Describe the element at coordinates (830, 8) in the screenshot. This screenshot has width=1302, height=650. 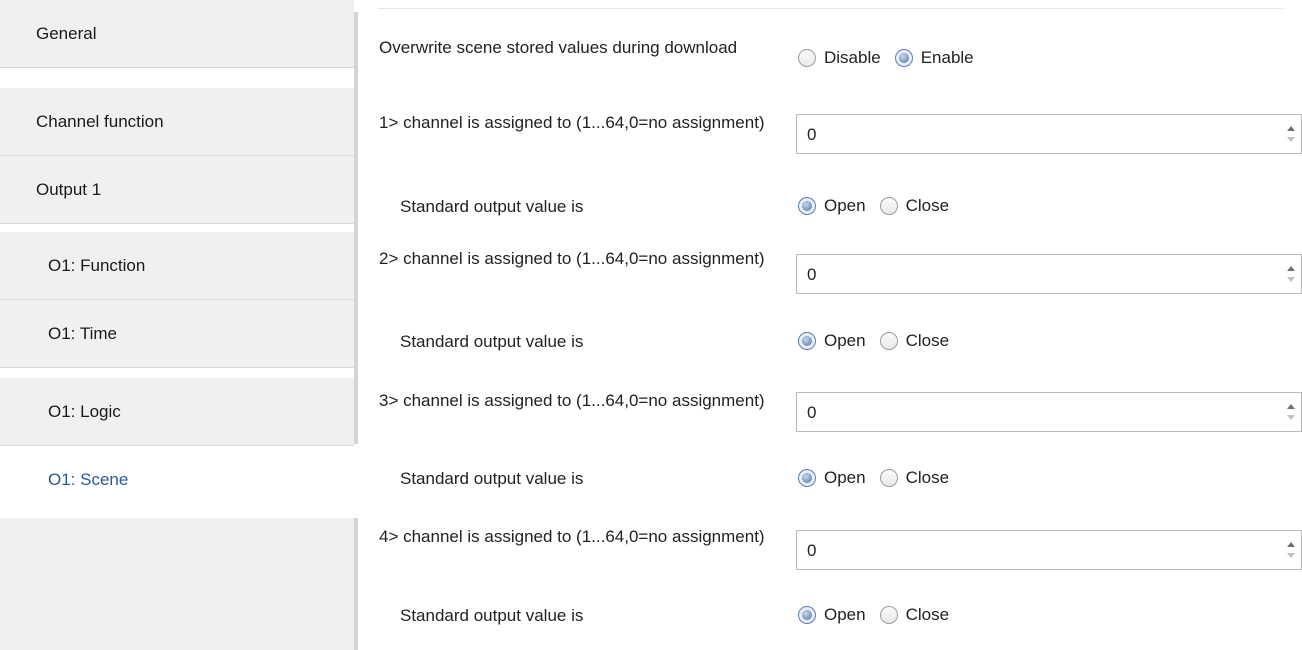
I see `panel-top-border` at that location.